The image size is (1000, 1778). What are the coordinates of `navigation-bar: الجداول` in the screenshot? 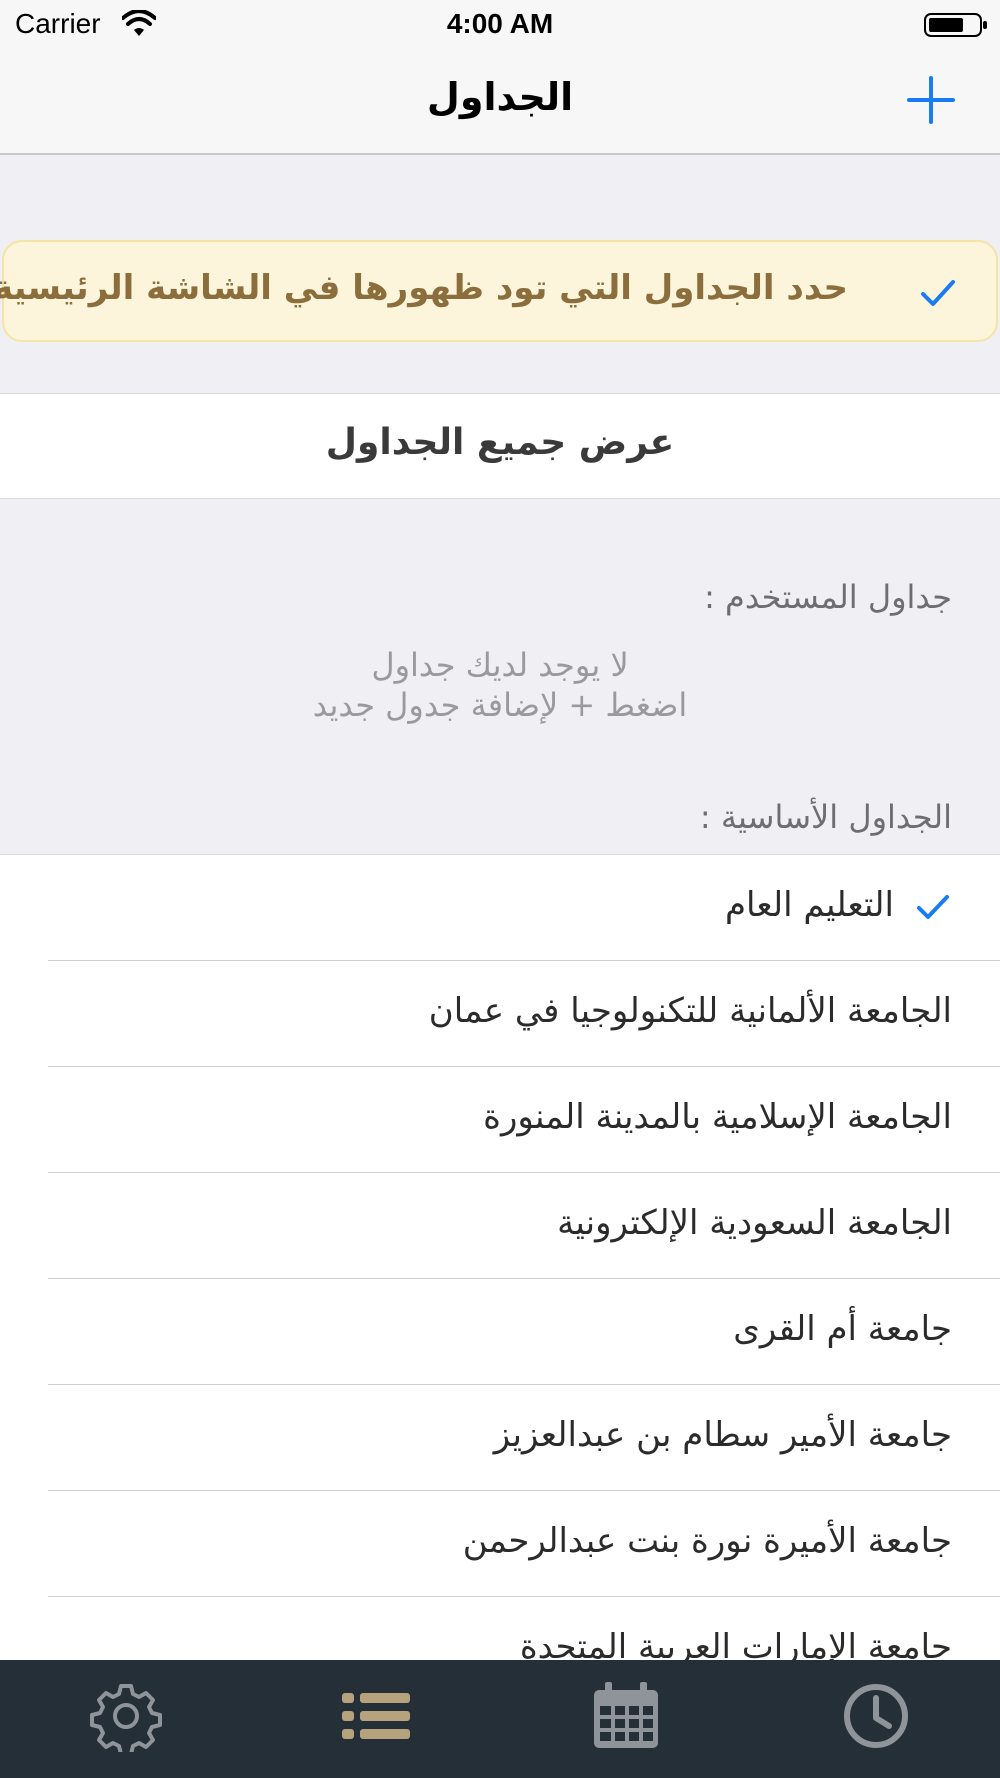 It's located at (500, 102).